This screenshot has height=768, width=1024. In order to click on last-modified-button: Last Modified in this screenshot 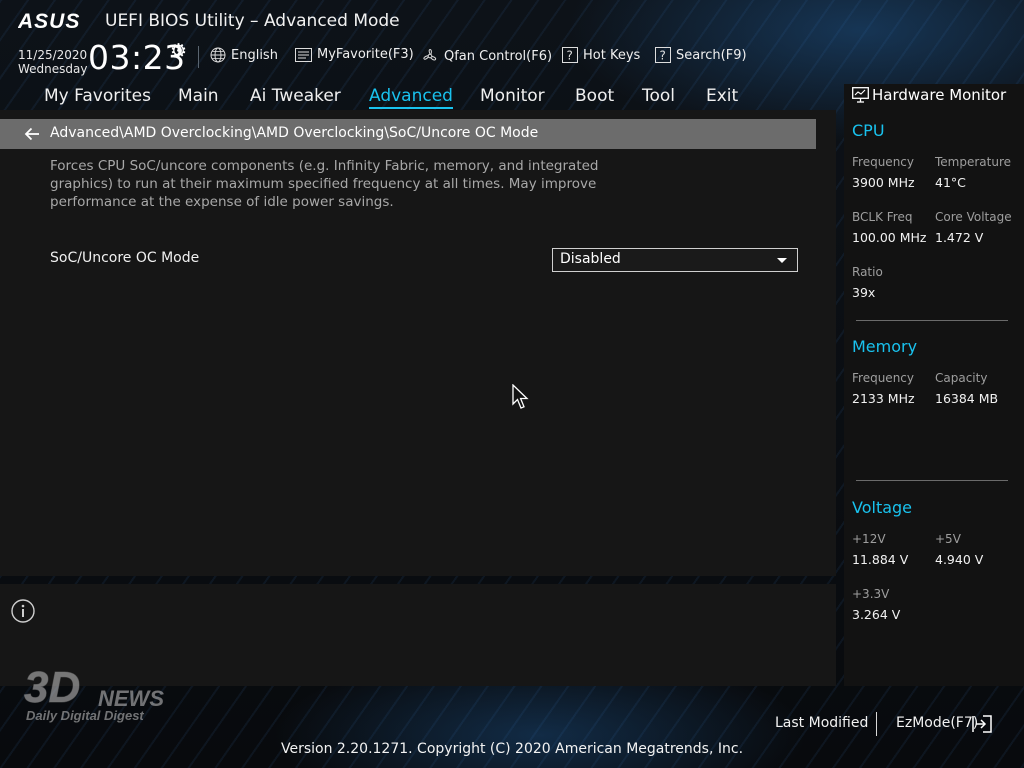, I will do `click(821, 723)`.